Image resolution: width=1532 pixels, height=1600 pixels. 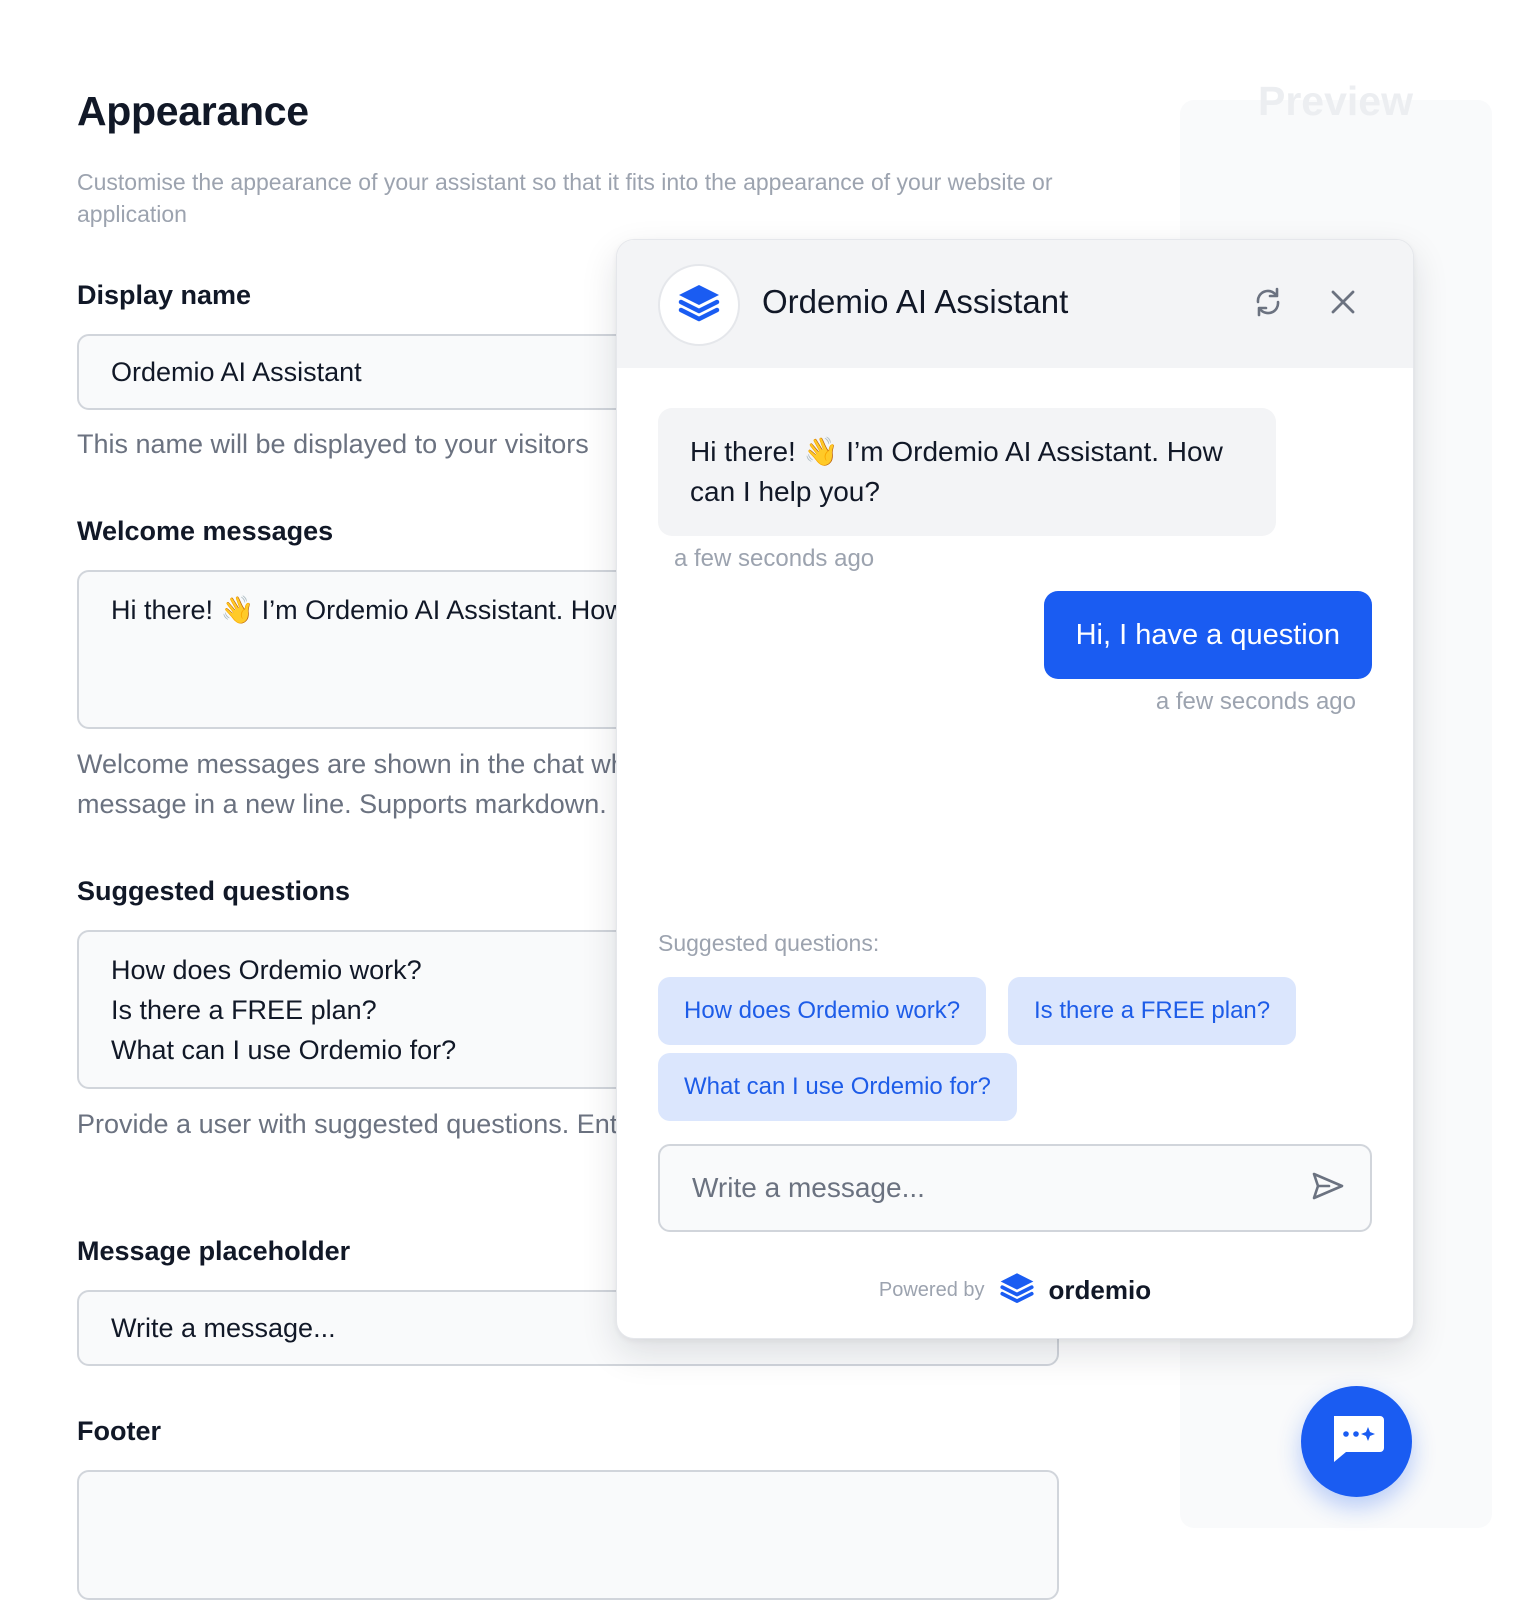 I want to click on preview-title: Preview, so click(x=1335, y=101).